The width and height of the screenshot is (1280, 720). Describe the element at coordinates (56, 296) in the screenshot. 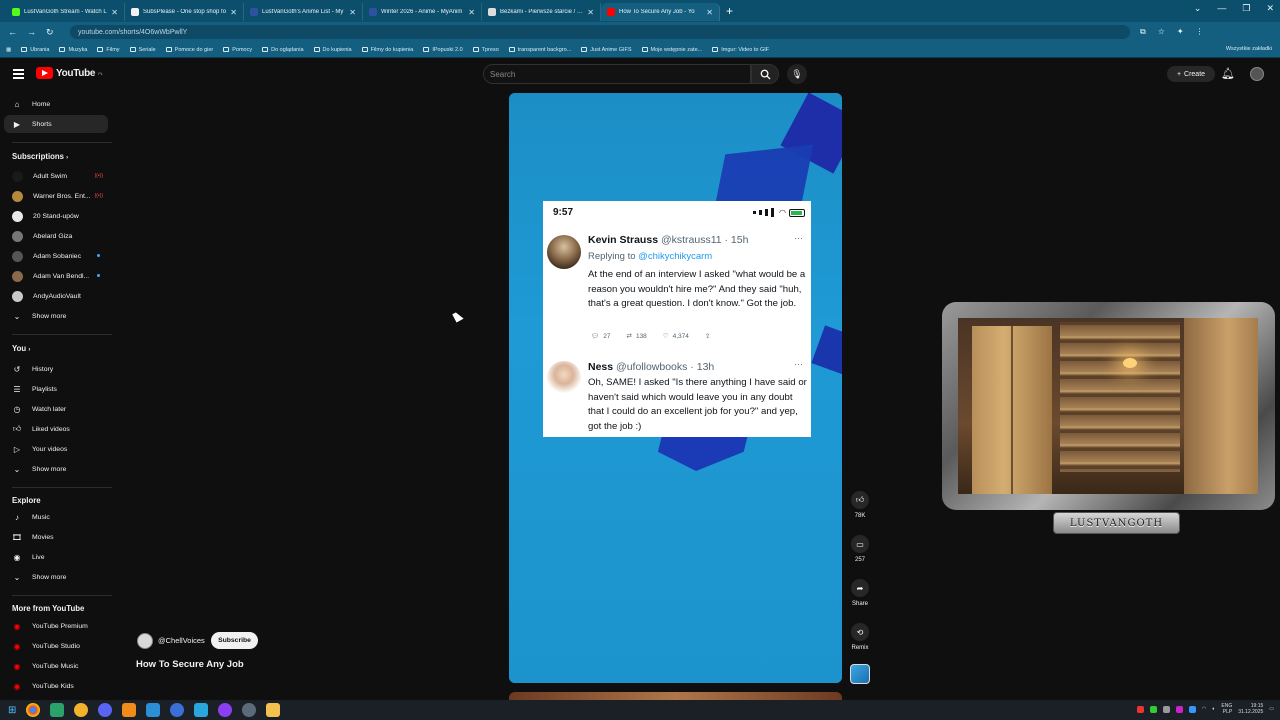

I see `sidebar-subscription: AndyAudioVault` at that location.